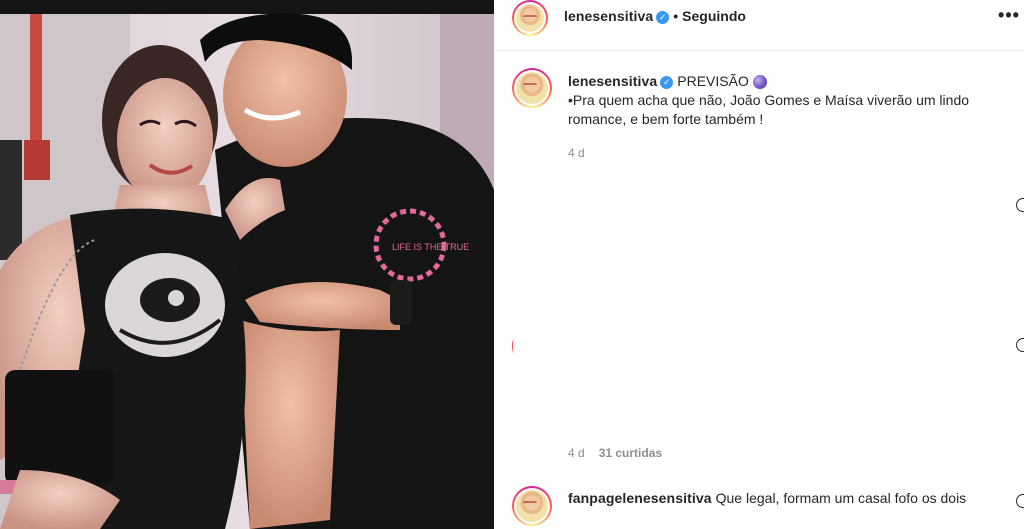 Image resolution: width=1024 pixels, height=529 pixels. What do you see at coordinates (532, 88) in the screenshot?
I see `caption-avatar` at bounding box center [532, 88].